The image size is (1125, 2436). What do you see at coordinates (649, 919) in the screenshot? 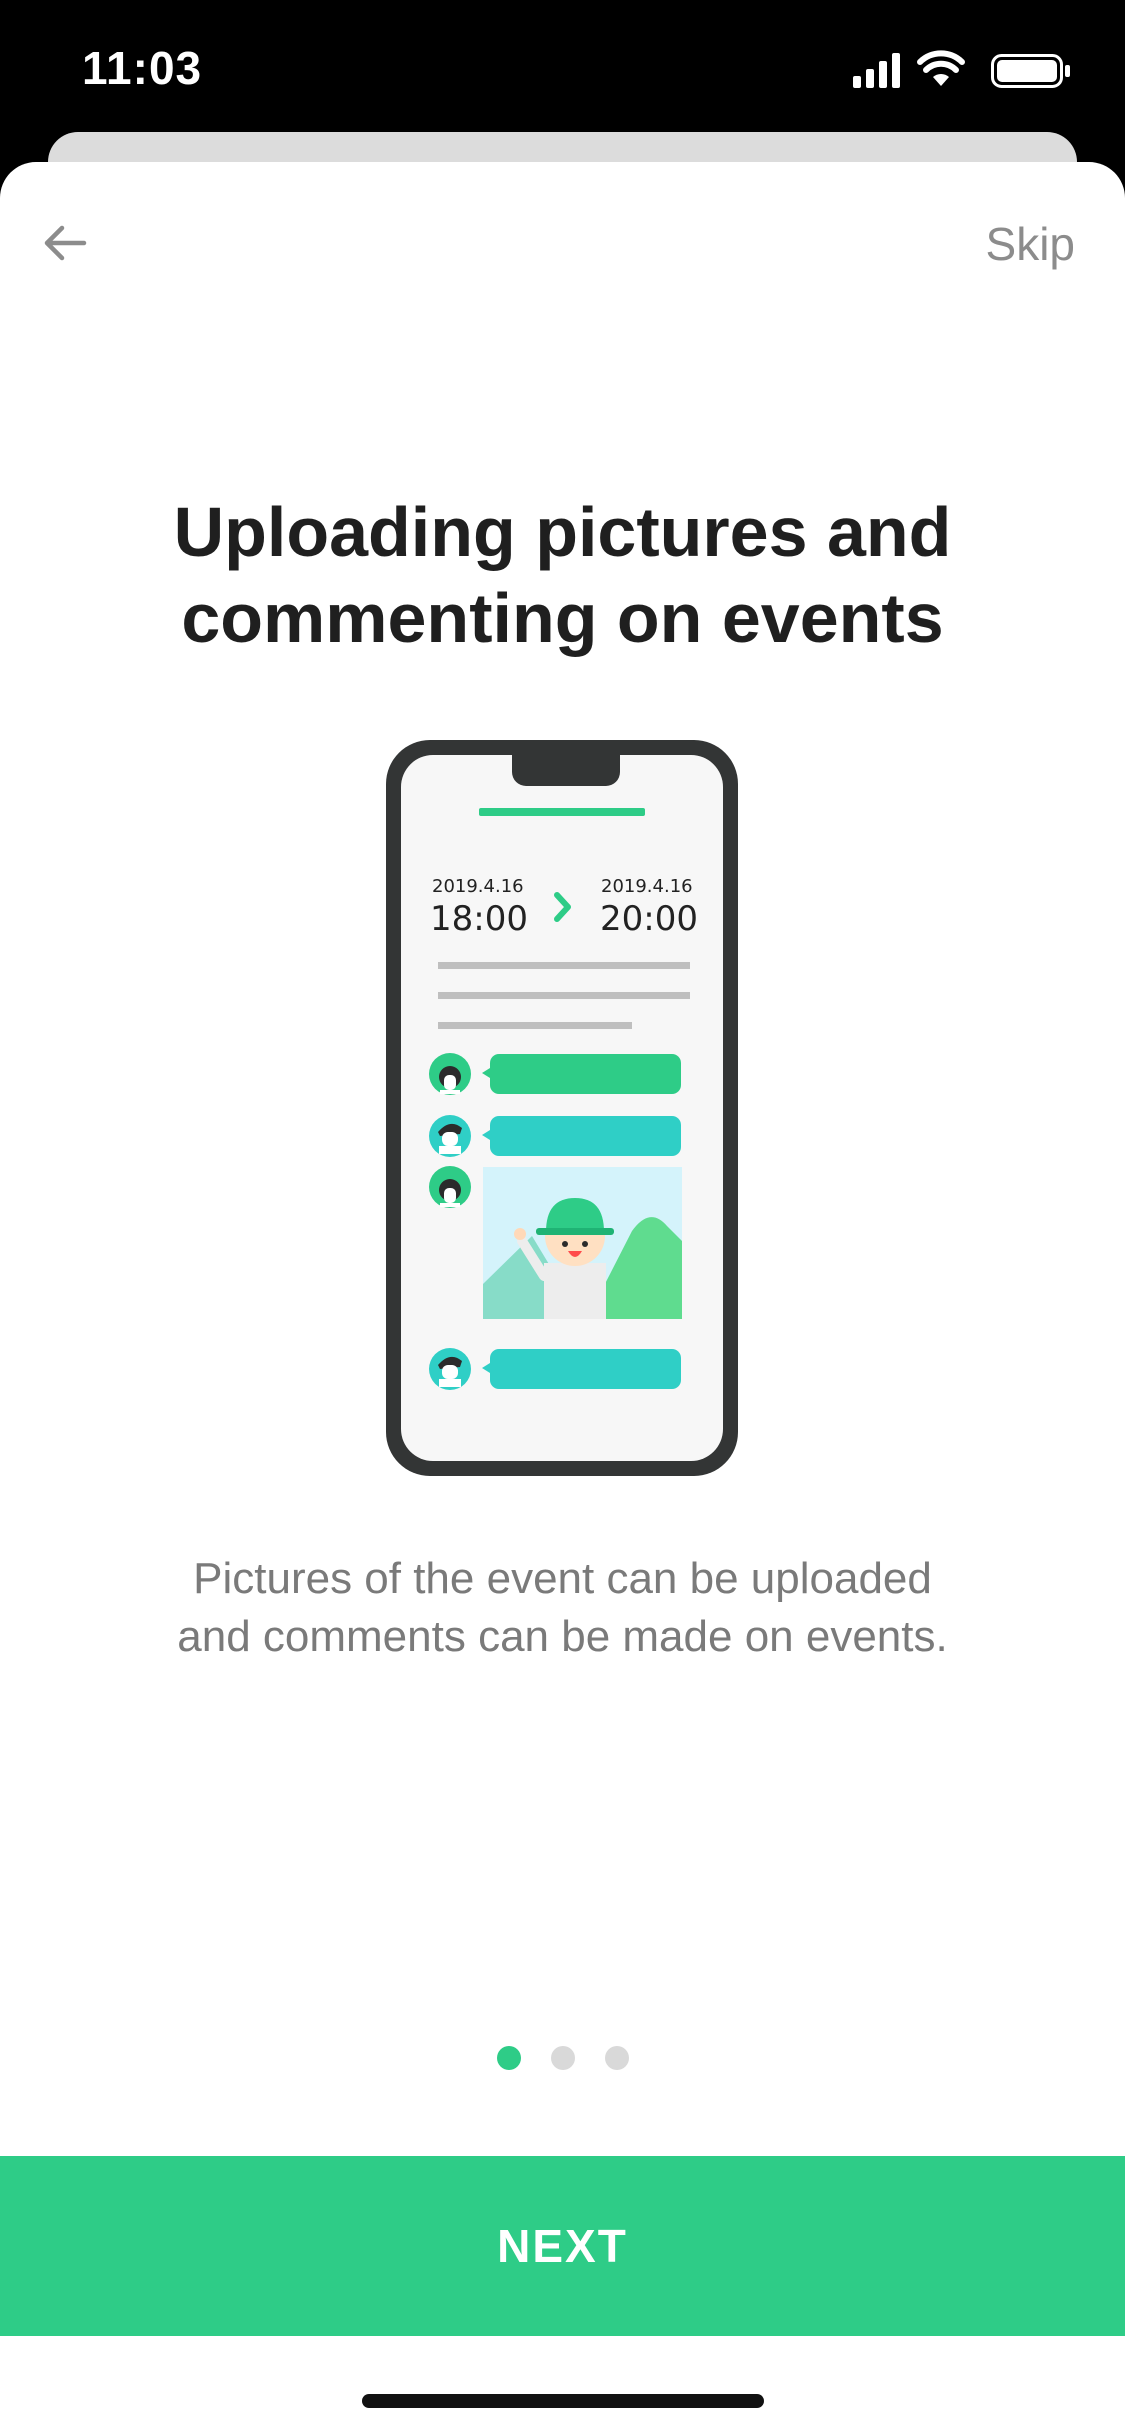
I see `end-time: 20:00` at bounding box center [649, 919].